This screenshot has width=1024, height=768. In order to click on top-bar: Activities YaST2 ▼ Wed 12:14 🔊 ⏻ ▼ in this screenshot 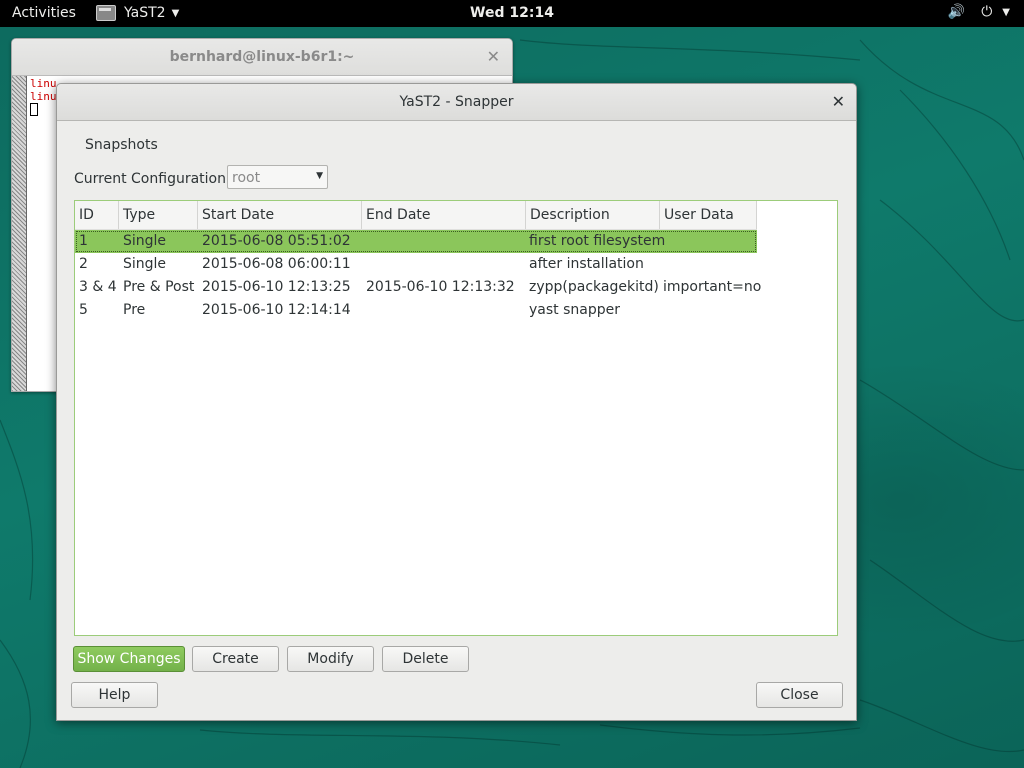, I will do `click(512, 13)`.